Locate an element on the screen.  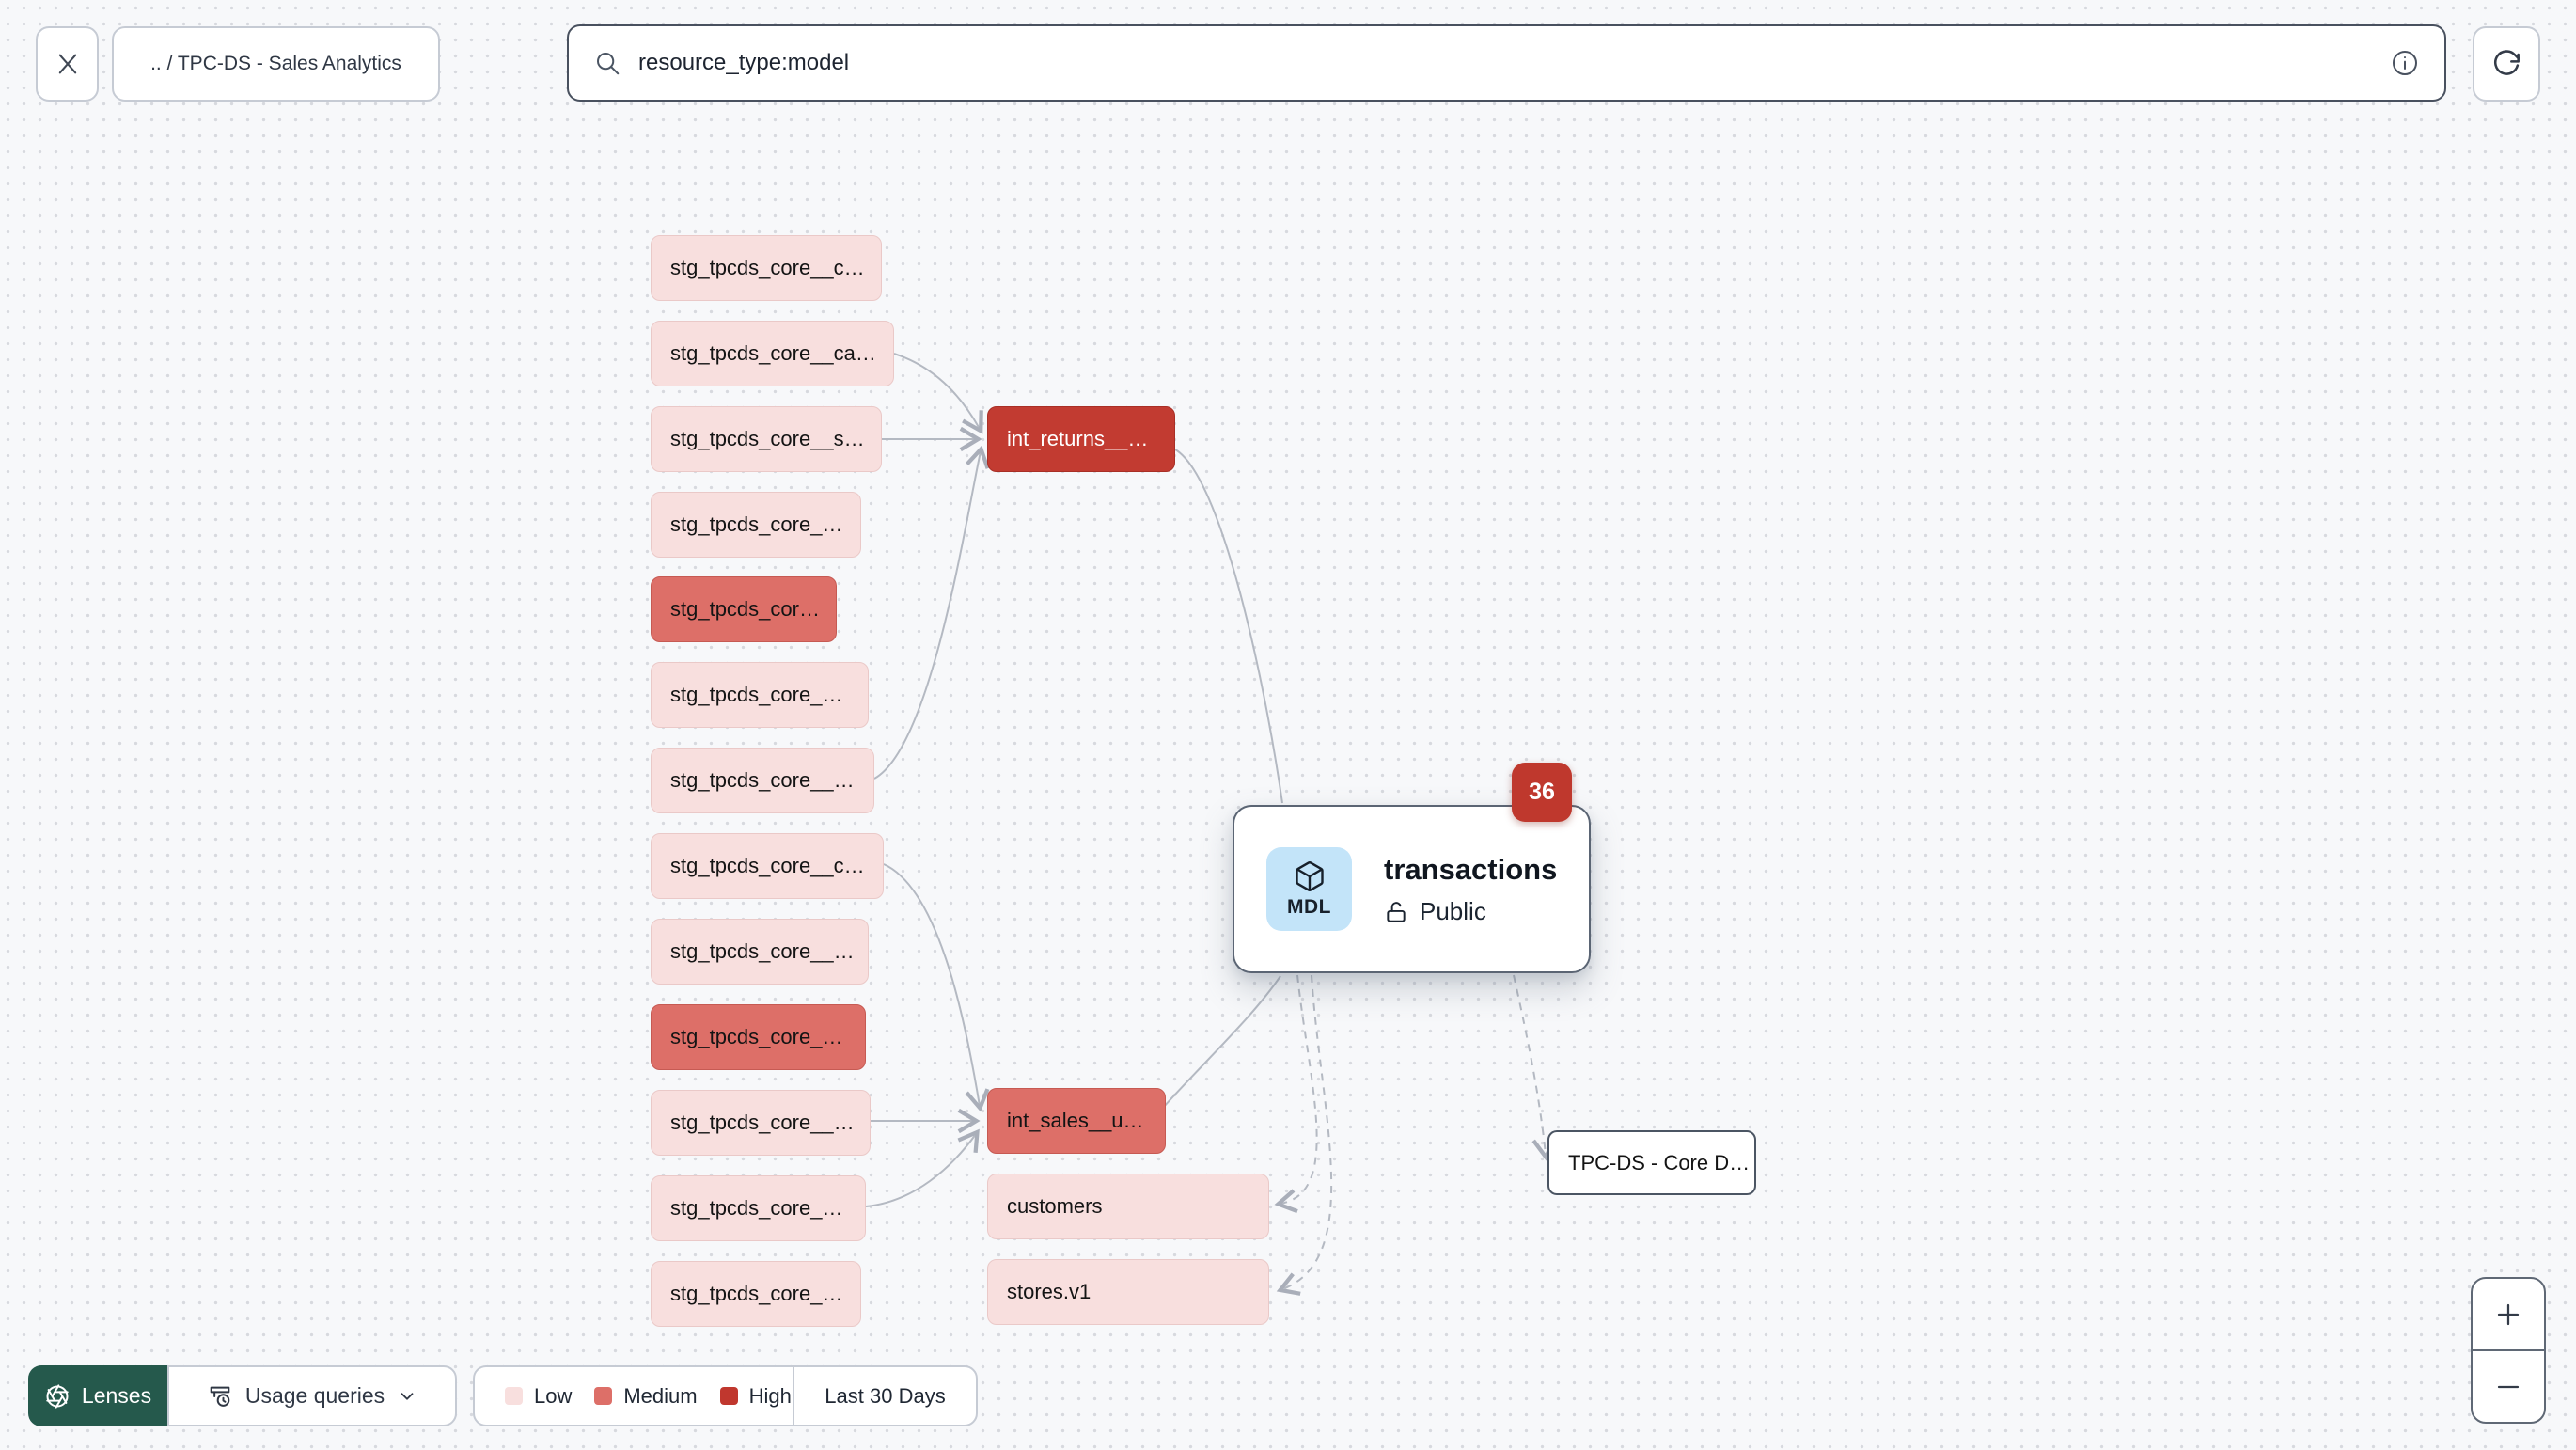
high-swatch is located at coordinates (728, 1396).